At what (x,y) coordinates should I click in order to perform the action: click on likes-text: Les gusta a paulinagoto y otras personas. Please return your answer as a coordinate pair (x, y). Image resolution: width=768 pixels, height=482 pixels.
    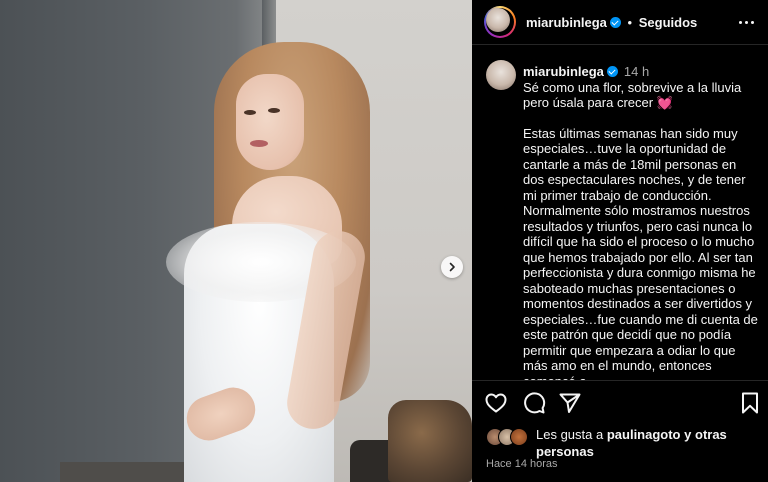
    Looking at the image, I should click on (641, 443).